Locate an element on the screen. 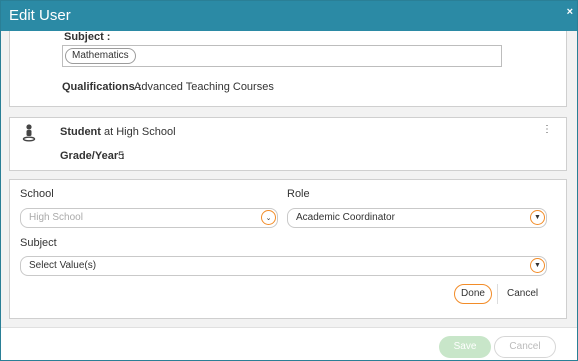 This screenshot has width=578, height=361. cancel-link: Cancel is located at coordinates (522, 293).